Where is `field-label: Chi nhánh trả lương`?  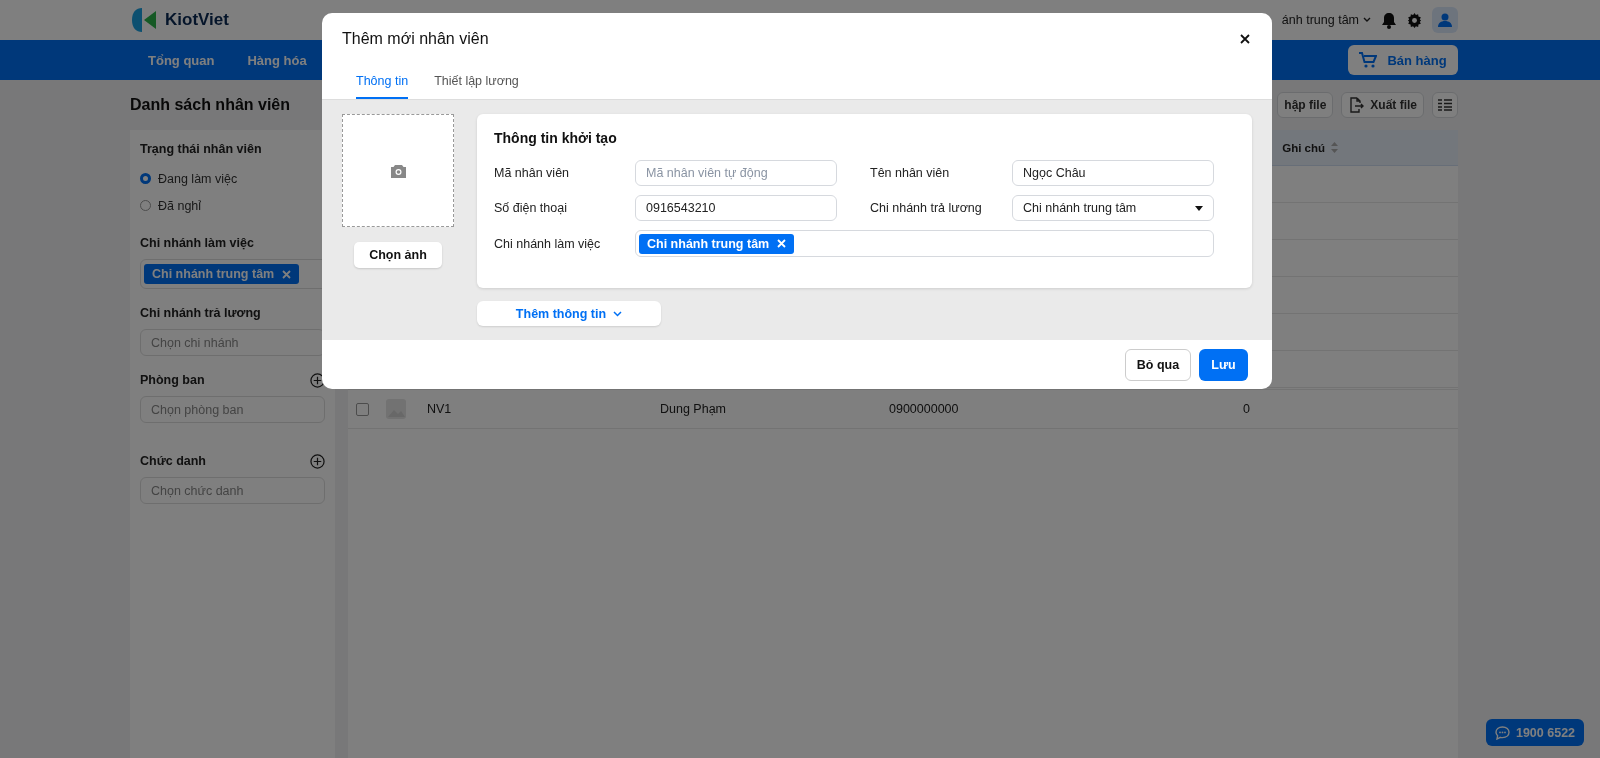 field-label: Chi nhánh trả lương is located at coordinates (926, 208).